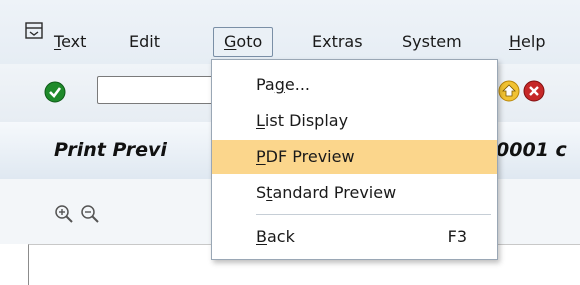 Image resolution: width=580 pixels, height=285 pixels. What do you see at coordinates (432, 42) in the screenshot?
I see `menu-system: System` at bounding box center [432, 42].